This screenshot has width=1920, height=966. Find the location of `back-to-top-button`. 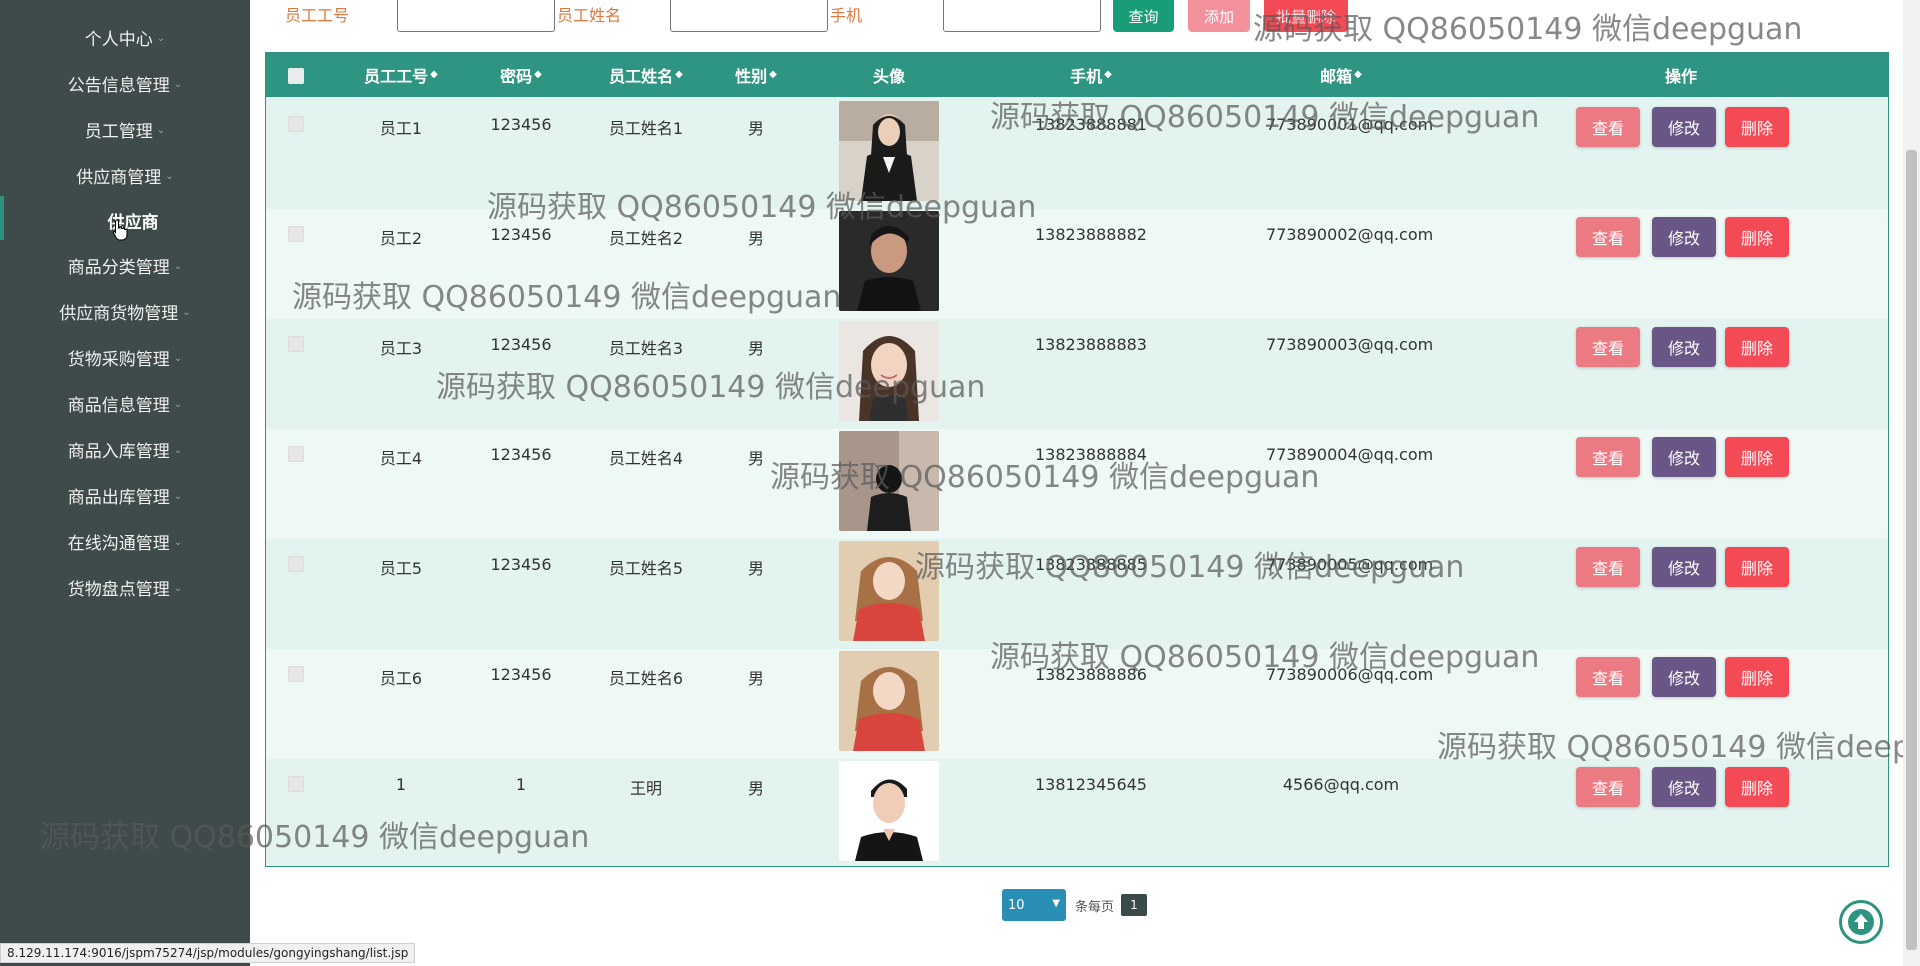

back-to-top-button is located at coordinates (1861, 922).